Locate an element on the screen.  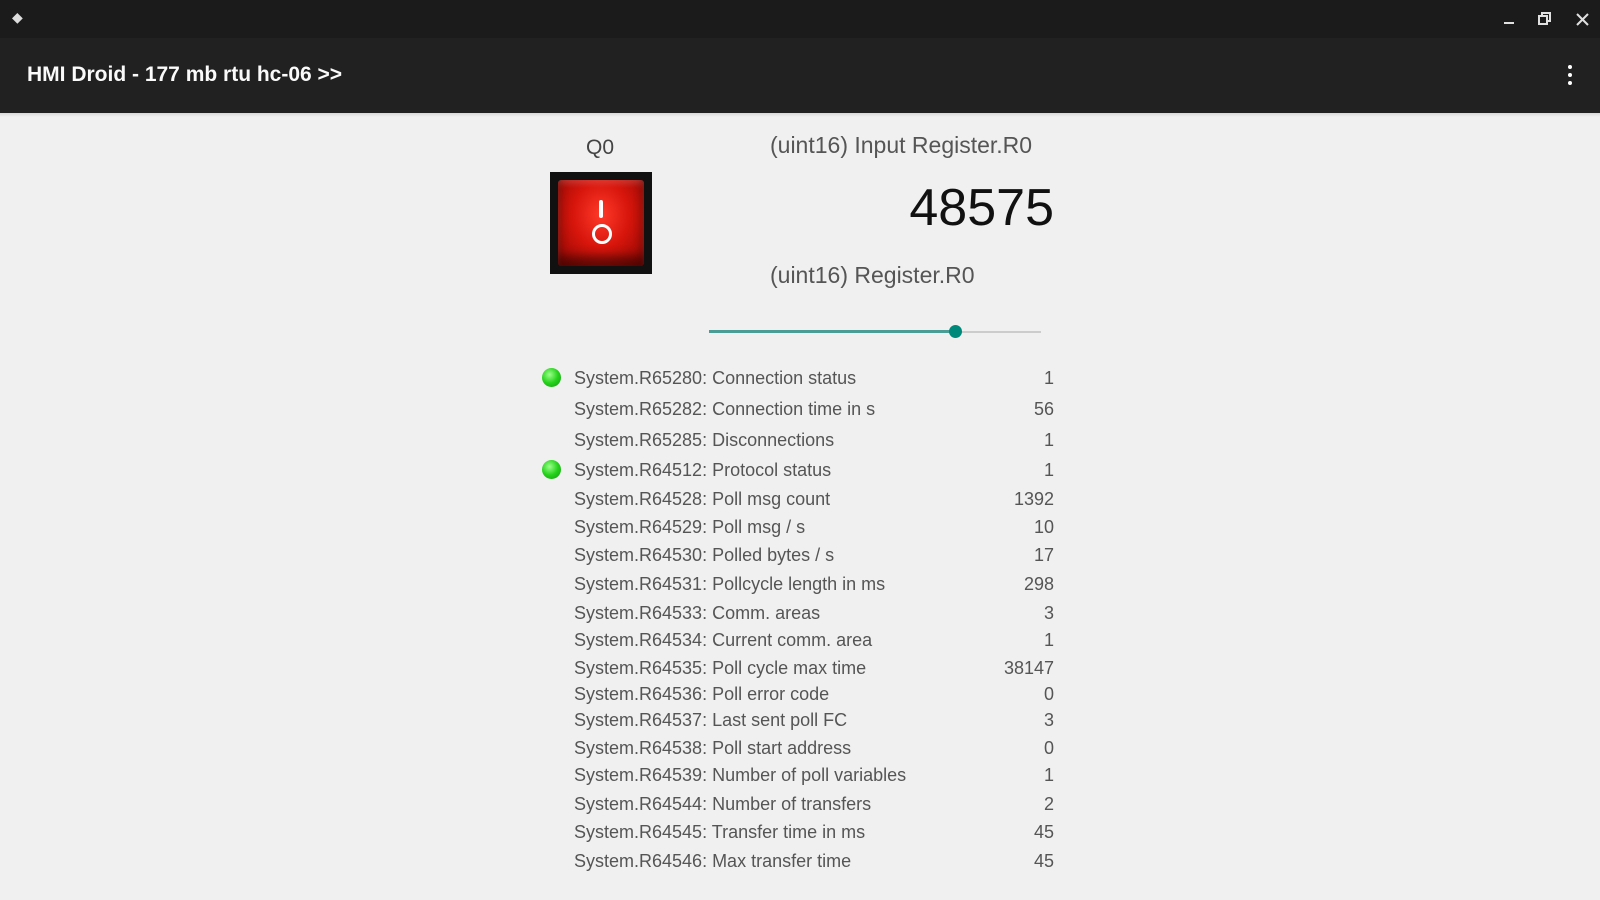
status-row-label: System.R64538: Poll start address is located at coordinates (713, 748).